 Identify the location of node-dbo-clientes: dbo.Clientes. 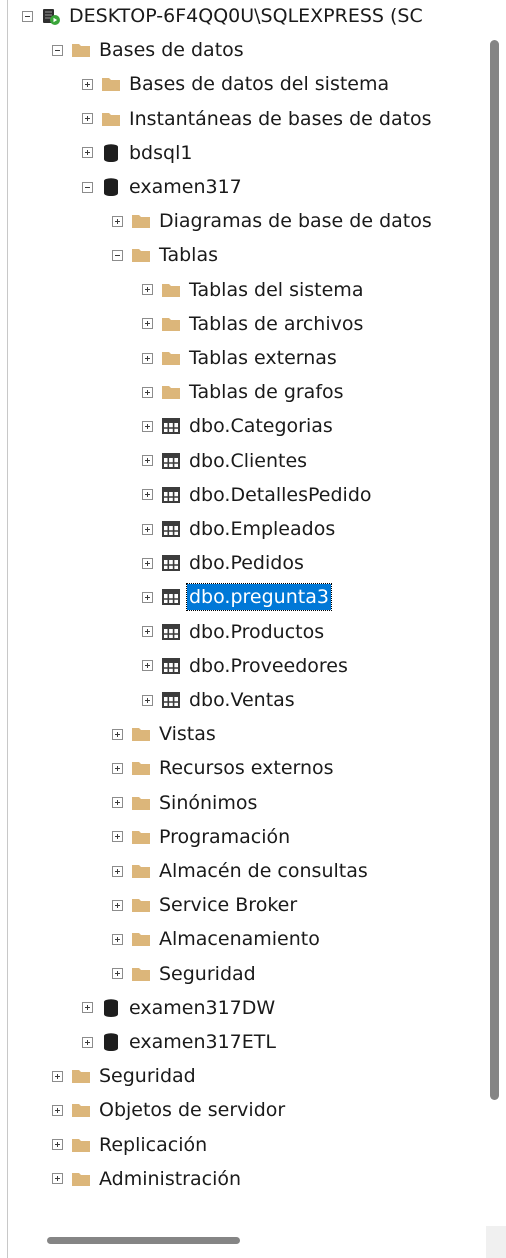
(225, 461).